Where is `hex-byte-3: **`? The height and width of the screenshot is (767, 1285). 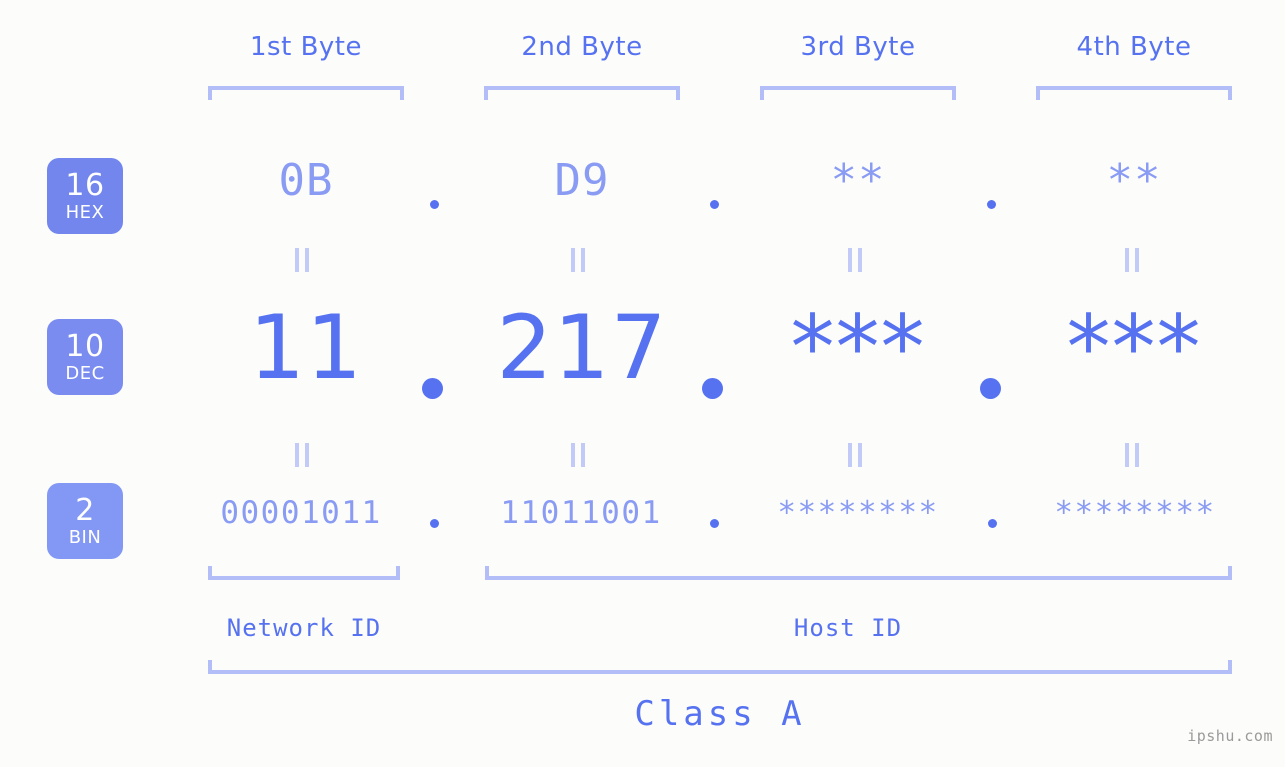
hex-byte-3: ** is located at coordinates (858, 180).